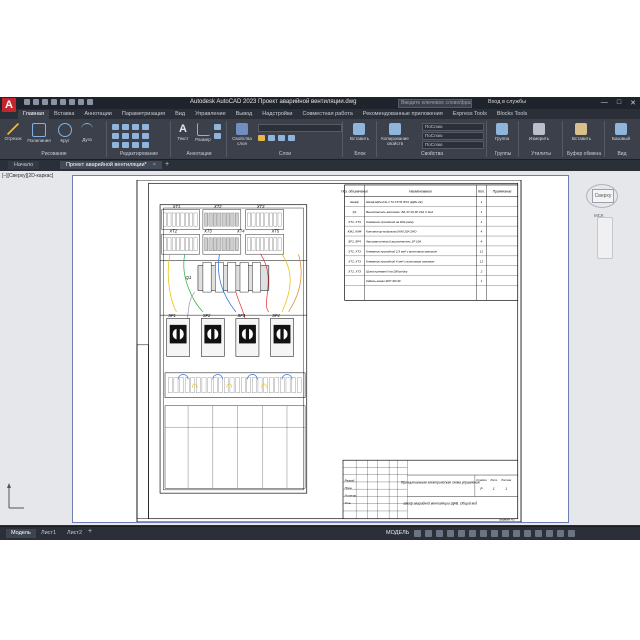 This screenshot has width=640, height=640. I want to click on customize-menu-icon, so click(571, 533).